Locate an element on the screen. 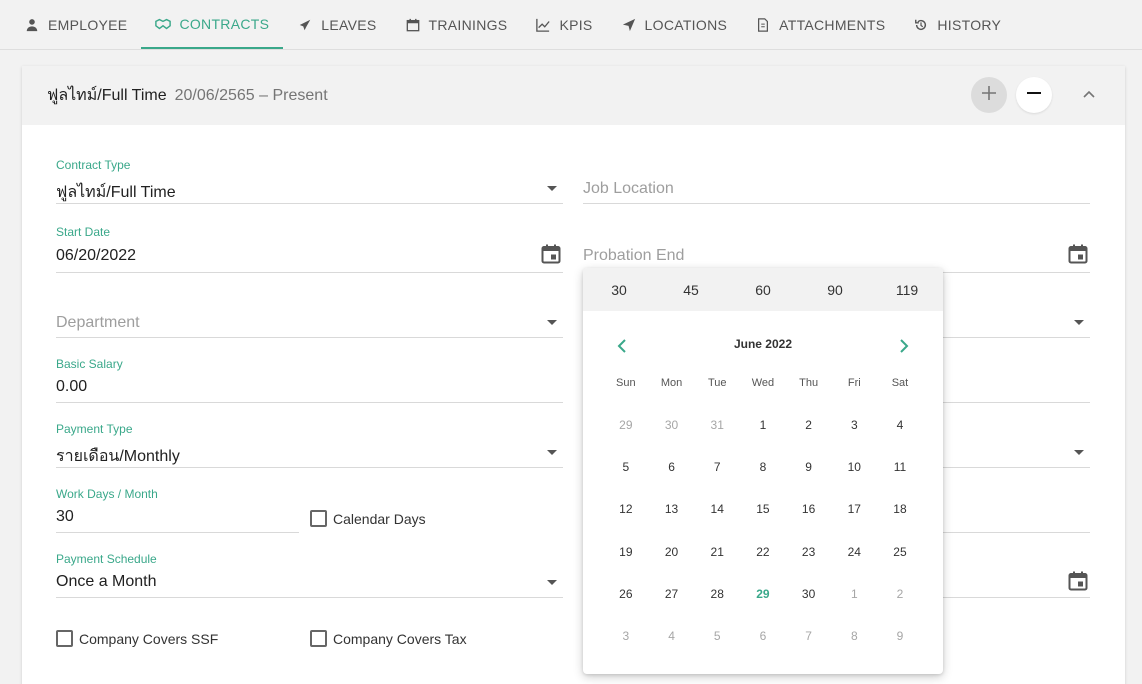  tab-history: HISTORY is located at coordinates (957, 24).